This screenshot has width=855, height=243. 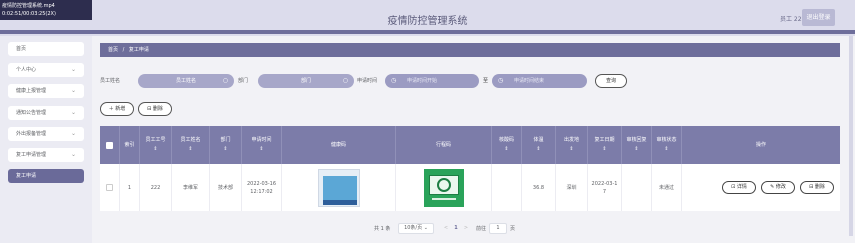 I want to click on sidebar-item-personal-center: 个人中心 ⌄, so click(x=46, y=70).